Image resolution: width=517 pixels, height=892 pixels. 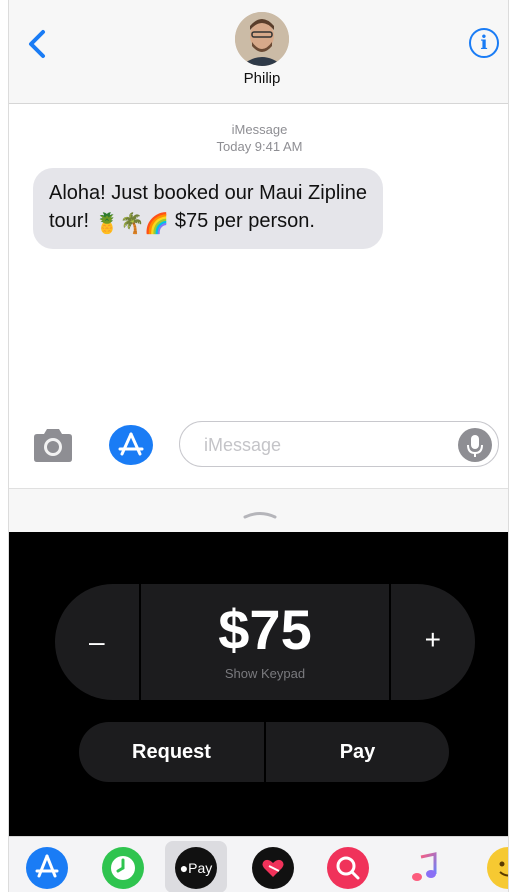 I want to click on conversation-header: Philip i, so click(x=258, y=52).